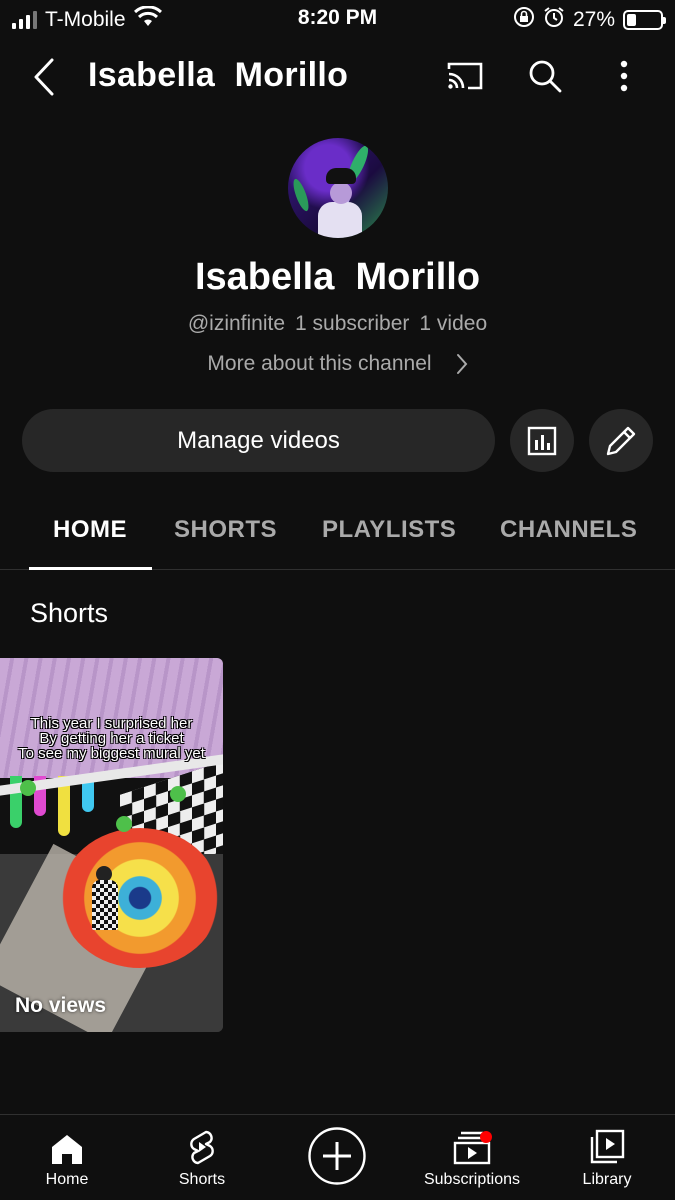 The image size is (675, 1200). Describe the element at coordinates (90, 568) in the screenshot. I see `active-tab-indicator` at that location.